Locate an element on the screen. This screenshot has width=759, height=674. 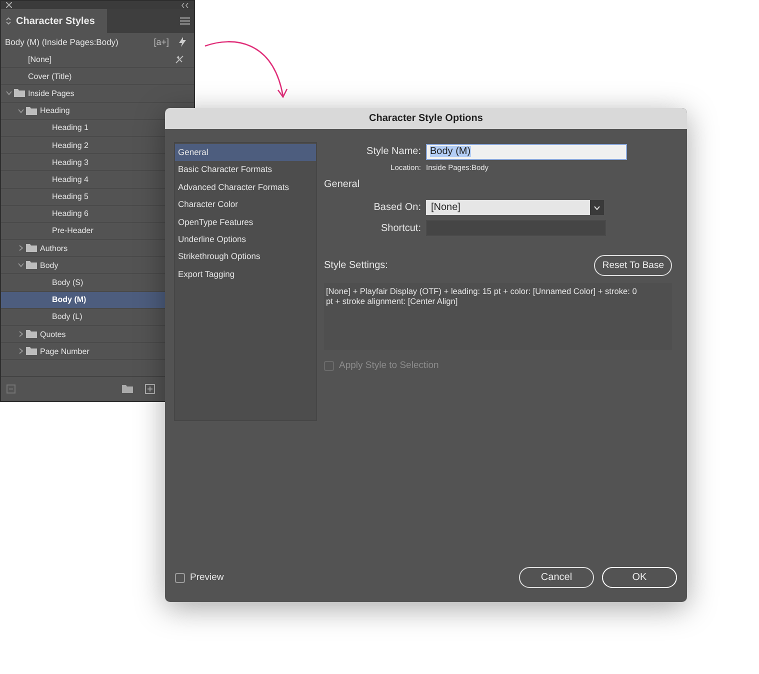
dialog-title: Character Style Options is located at coordinates (426, 118).